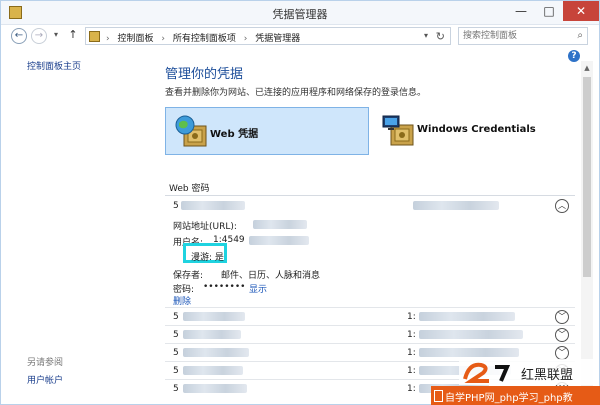  What do you see at coordinates (204, 74) in the screenshot?
I see `page-title: 管理你的凭据` at bounding box center [204, 74].